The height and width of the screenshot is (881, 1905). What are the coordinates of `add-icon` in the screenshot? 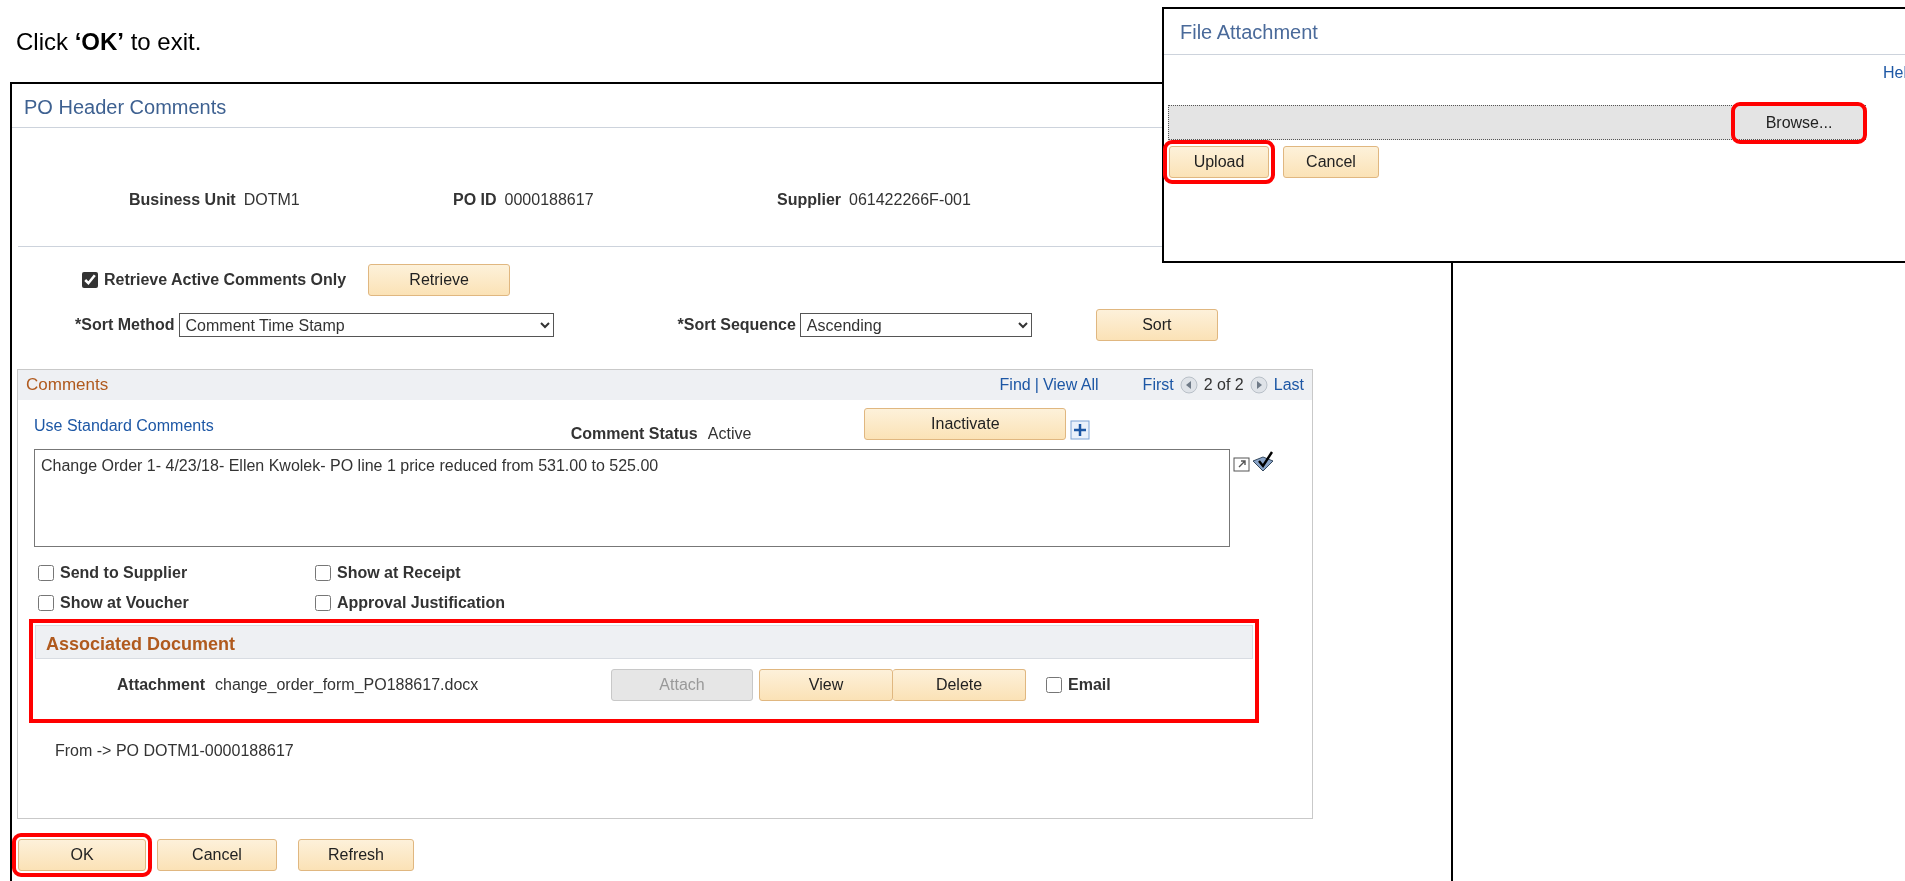 It's located at (1080, 430).